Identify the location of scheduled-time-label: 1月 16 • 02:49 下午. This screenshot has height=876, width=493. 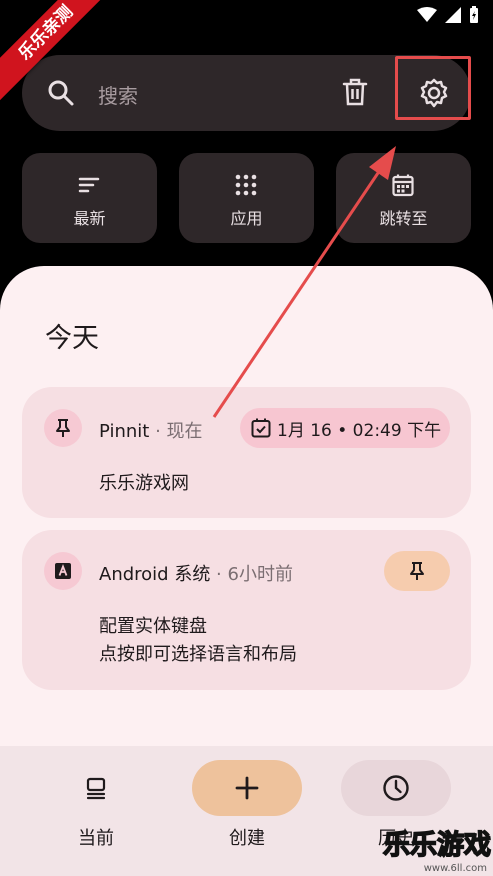
(359, 430).